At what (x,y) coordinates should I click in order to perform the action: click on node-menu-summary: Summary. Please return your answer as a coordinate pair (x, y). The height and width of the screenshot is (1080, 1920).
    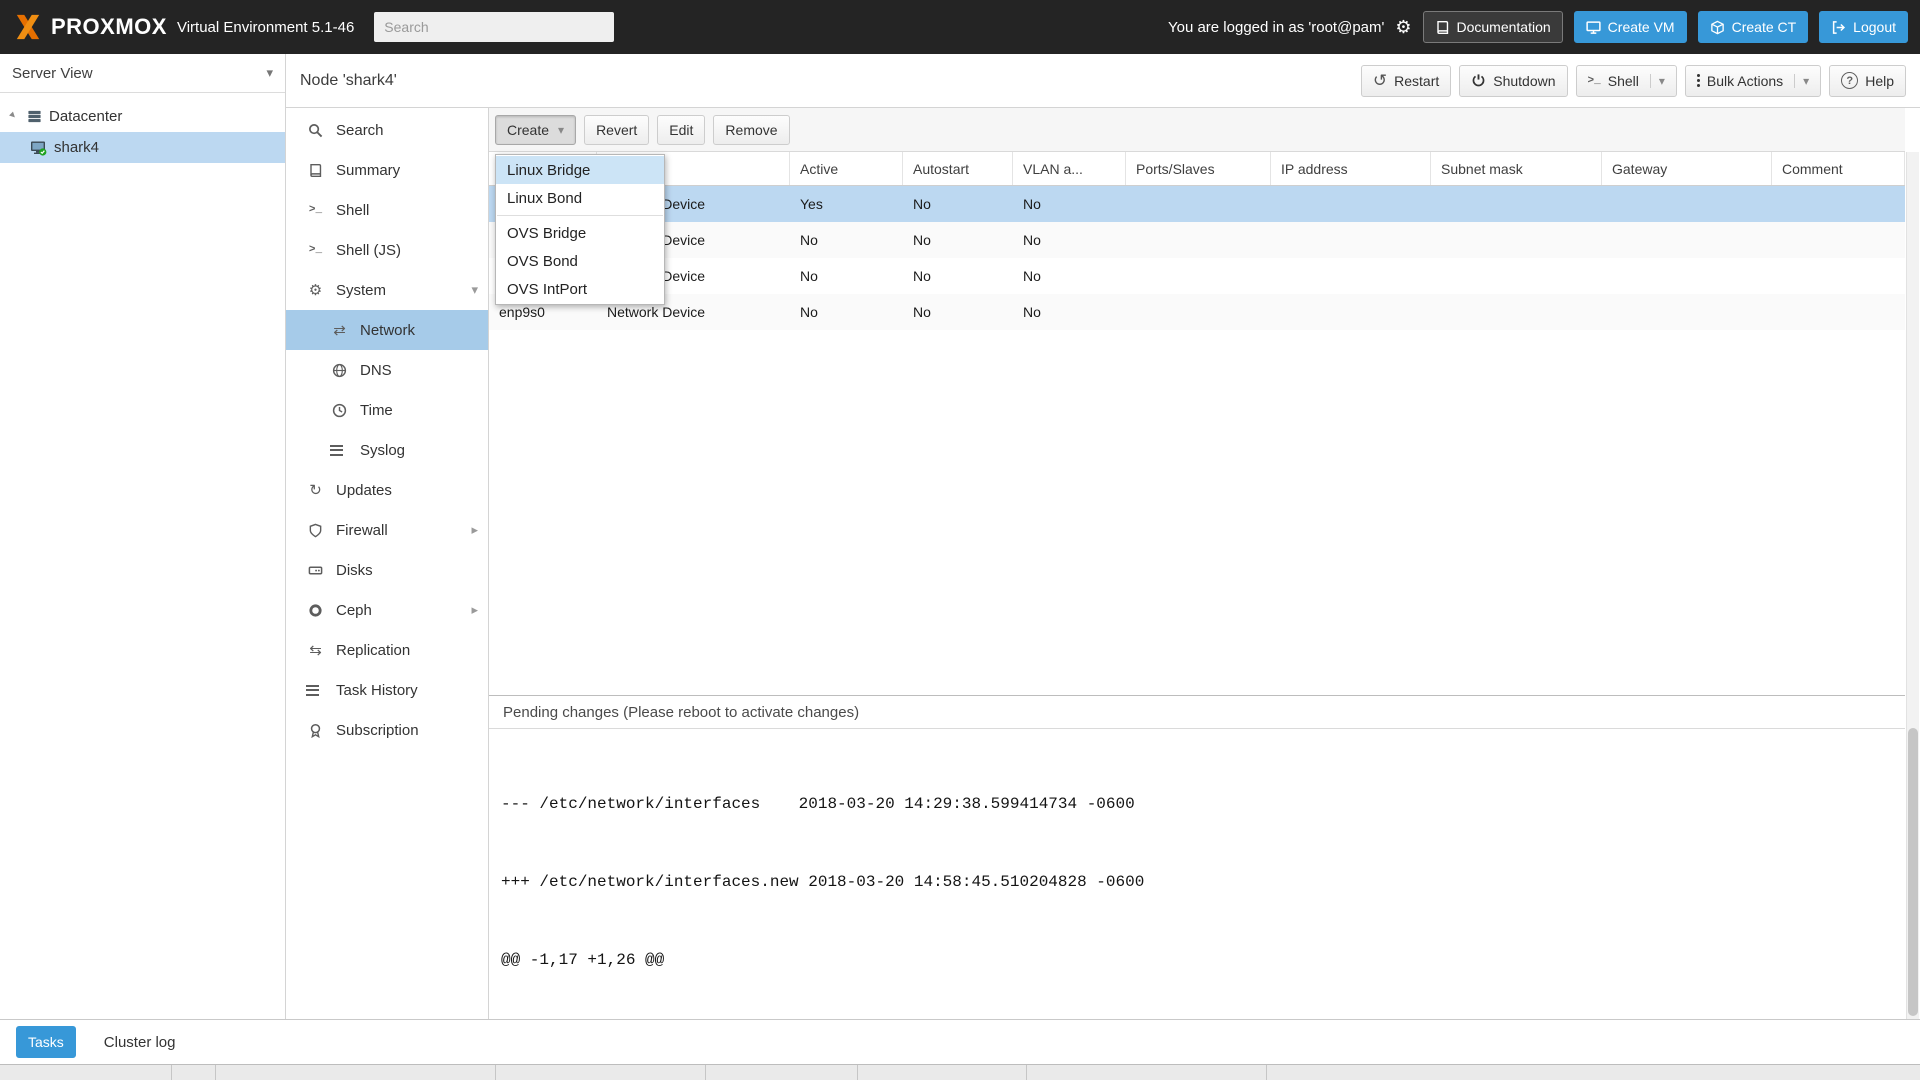
    Looking at the image, I should click on (387, 170).